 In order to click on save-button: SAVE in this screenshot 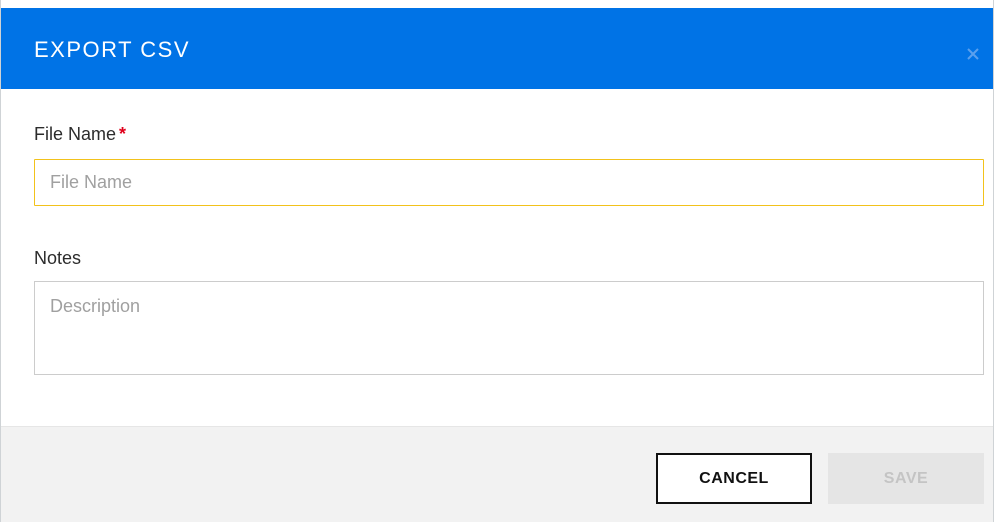, I will do `click(906, 478)`.